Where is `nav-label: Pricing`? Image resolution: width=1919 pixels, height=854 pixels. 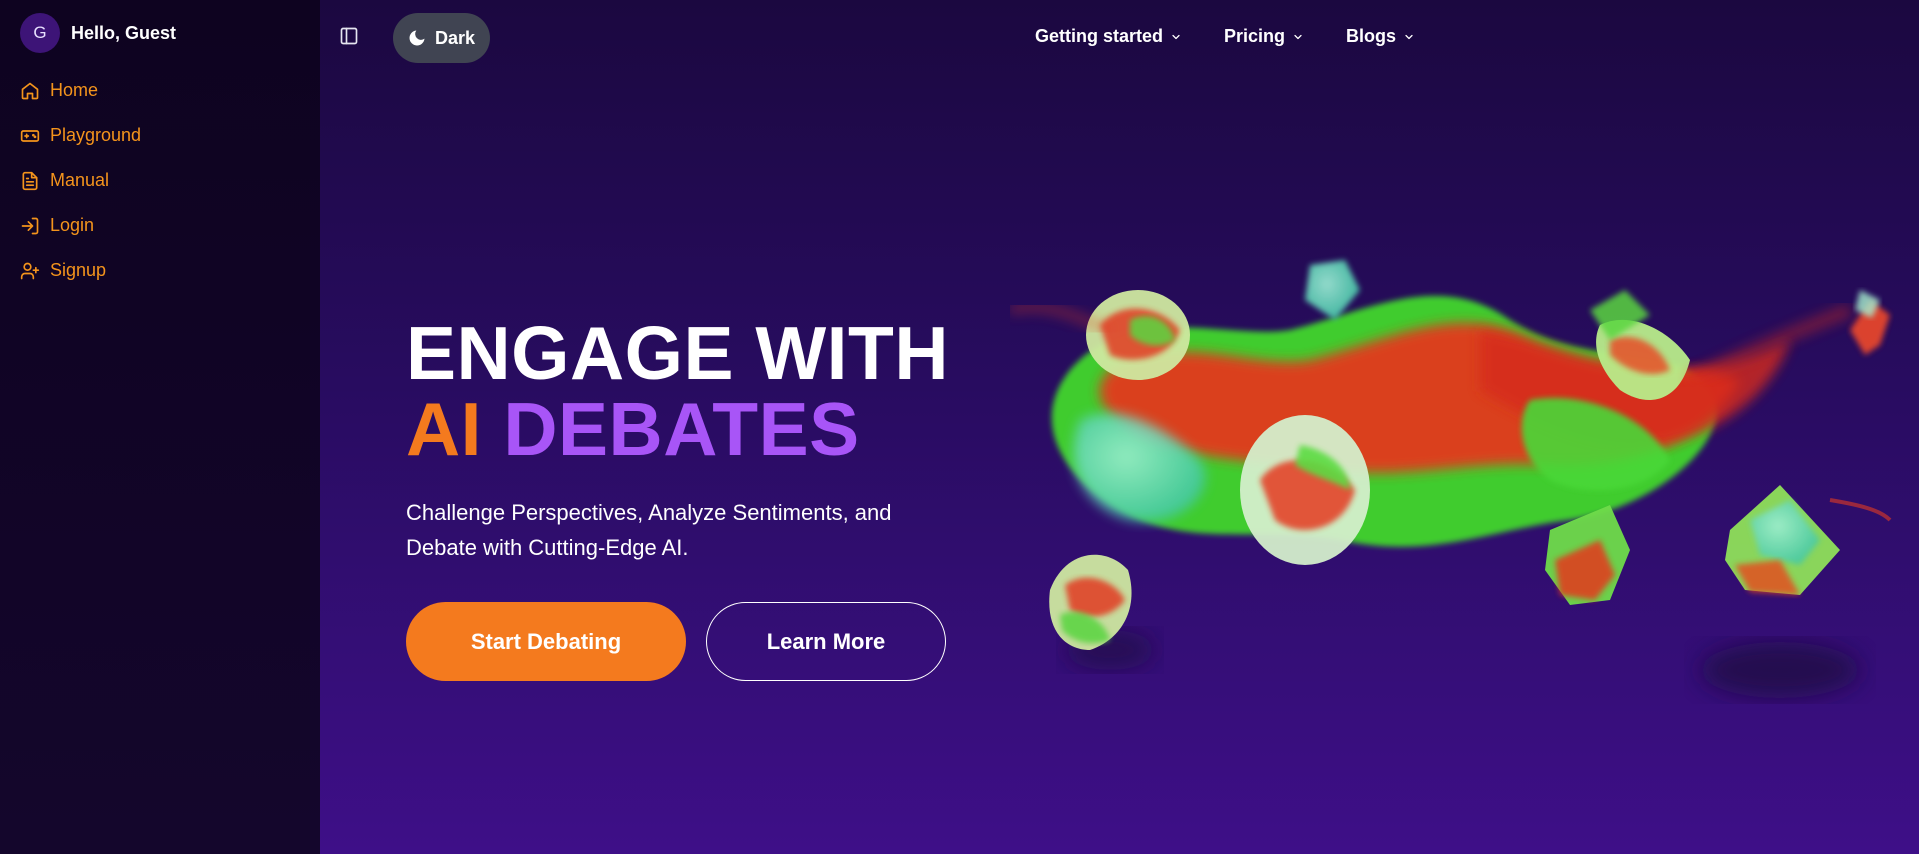
nav-label: Pricing is located at coordinates (1255, 36).